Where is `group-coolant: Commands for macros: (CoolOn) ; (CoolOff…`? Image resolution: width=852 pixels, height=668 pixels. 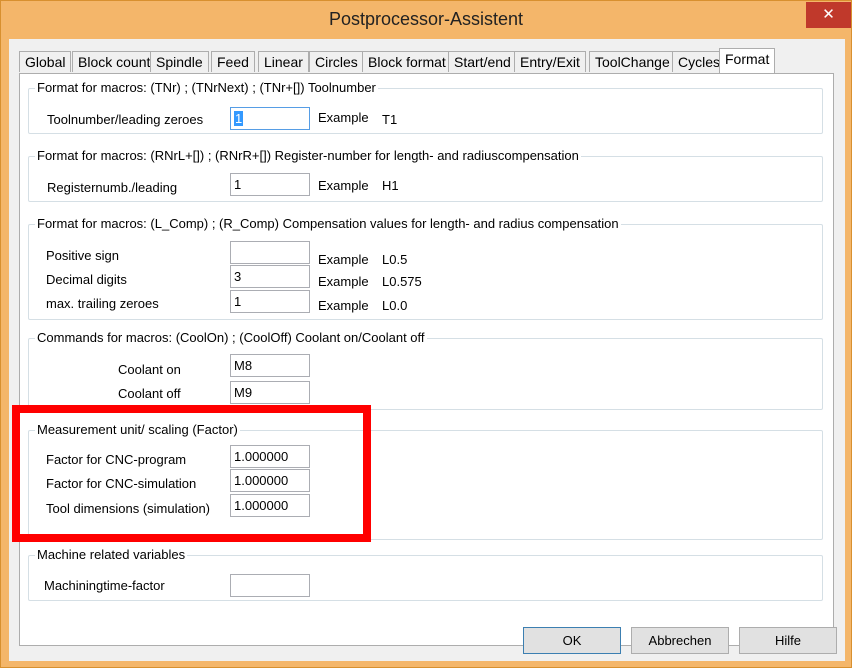 group-coolant: Commands for macros: (CoolOn) ; (CoolOff… is located at coordinates (425, 370).